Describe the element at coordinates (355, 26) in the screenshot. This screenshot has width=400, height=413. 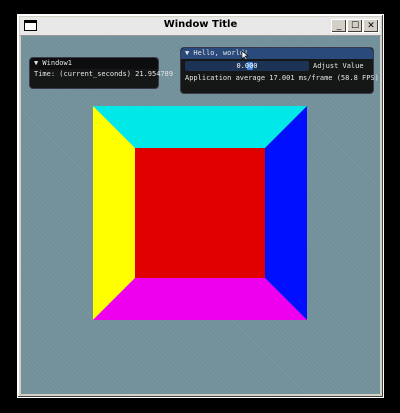
I see `maximize-button: ☐` at that location.